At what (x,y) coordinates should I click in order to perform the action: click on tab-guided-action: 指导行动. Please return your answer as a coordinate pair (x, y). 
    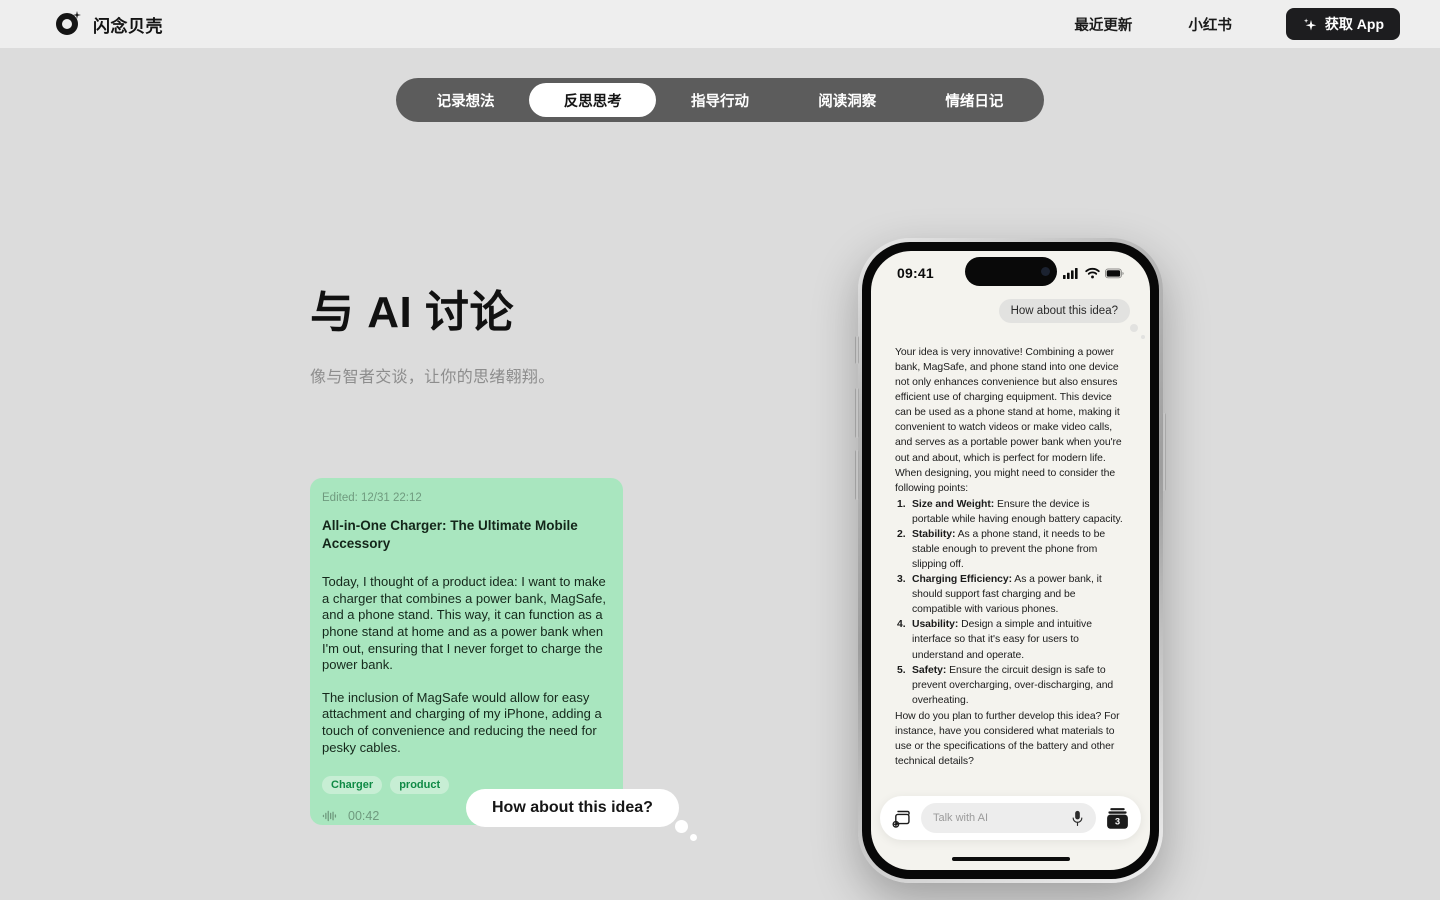
    Looking at the image, I should click on (719, 100).